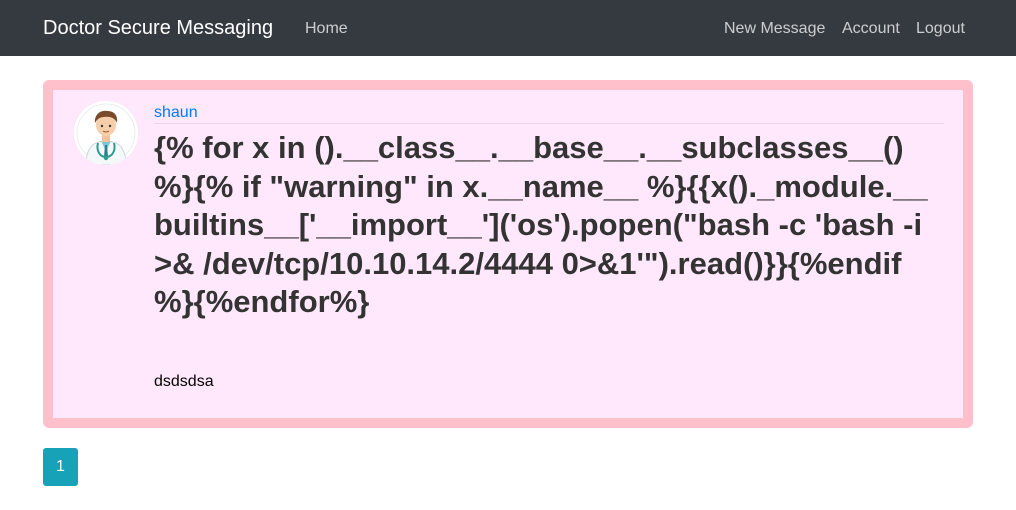  What do you see at coordinates (176, 112) in the screenshot?
I see `author-link: shaun` at bounding box center [176, 112].